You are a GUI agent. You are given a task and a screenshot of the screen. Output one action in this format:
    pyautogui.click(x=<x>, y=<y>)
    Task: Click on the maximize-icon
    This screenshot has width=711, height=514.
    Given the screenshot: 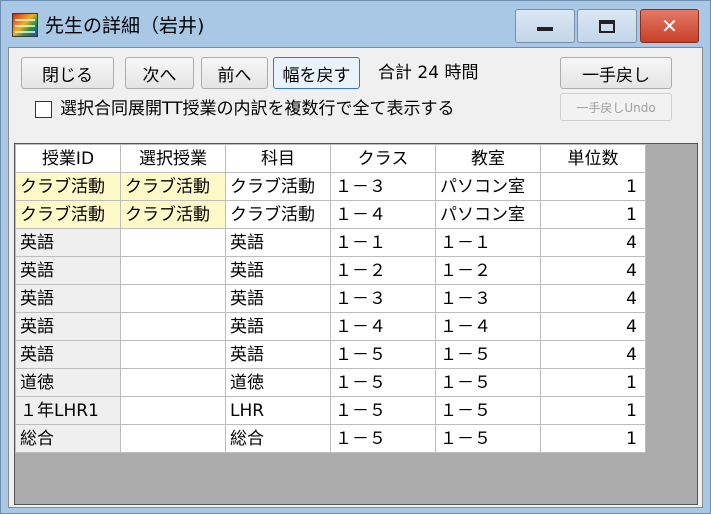 What is the action you would take?
    pyautogui.click(x=607, y=26)
    